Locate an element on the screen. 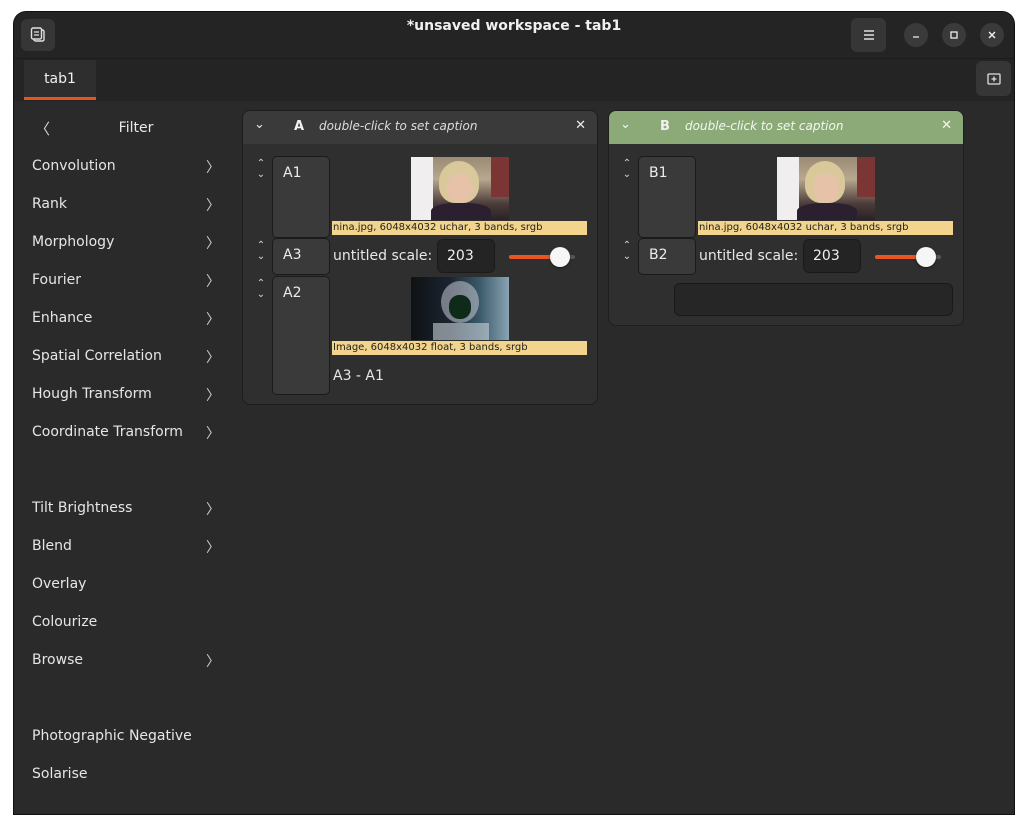 Image resolution: width=1028 pixels, height=829 pixels. sidebar-item-colourize: Colourize is located at coordinates (123, 622).